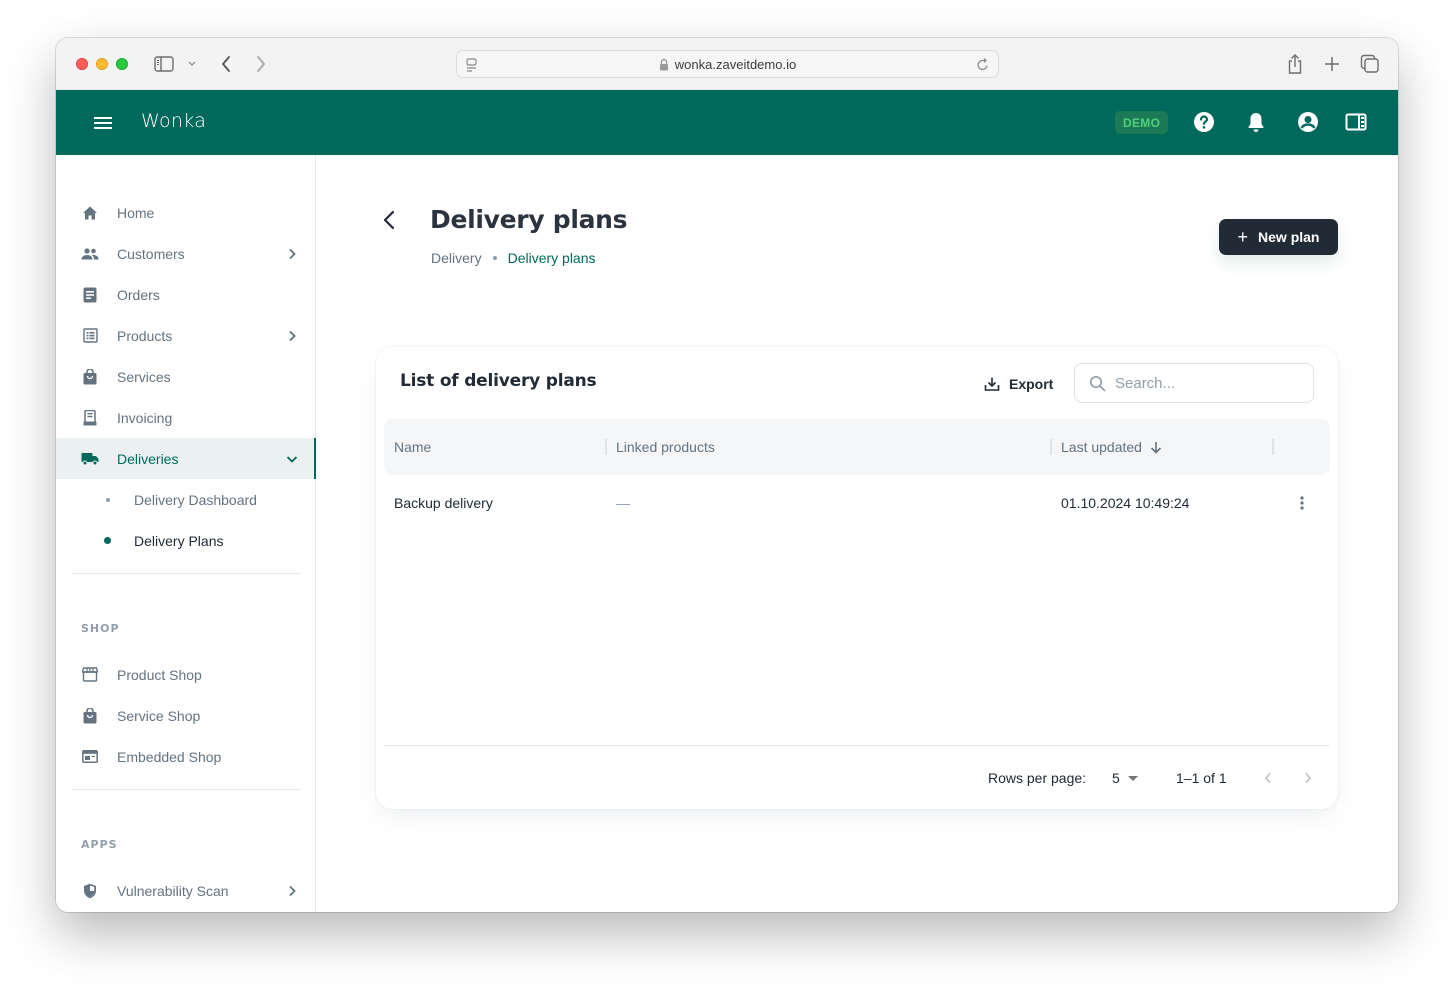 Image resolution: width=1454 pixels, height=987 pixels. I want to click on notifications-bell-icon, so click(1256, 122).